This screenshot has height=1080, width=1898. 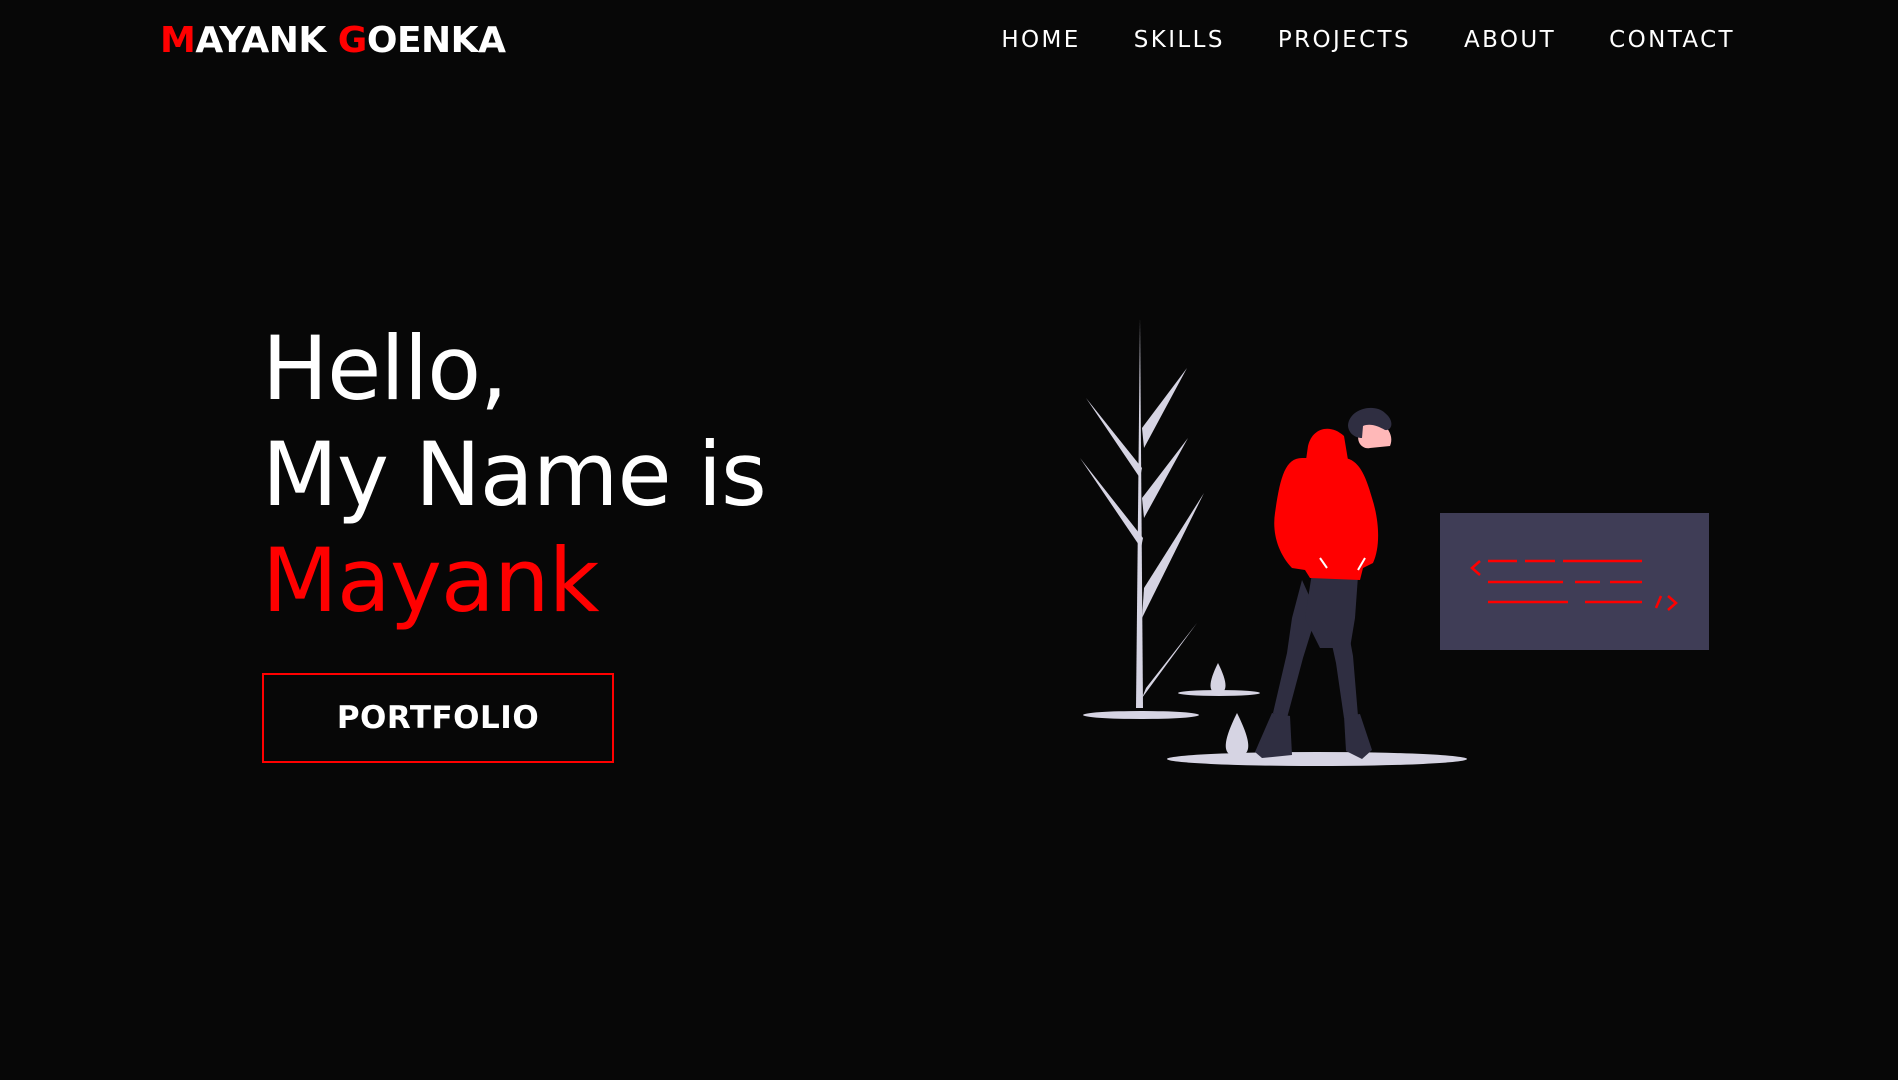 I want to click on code-panel-icon, so click(x=1574, y=581).